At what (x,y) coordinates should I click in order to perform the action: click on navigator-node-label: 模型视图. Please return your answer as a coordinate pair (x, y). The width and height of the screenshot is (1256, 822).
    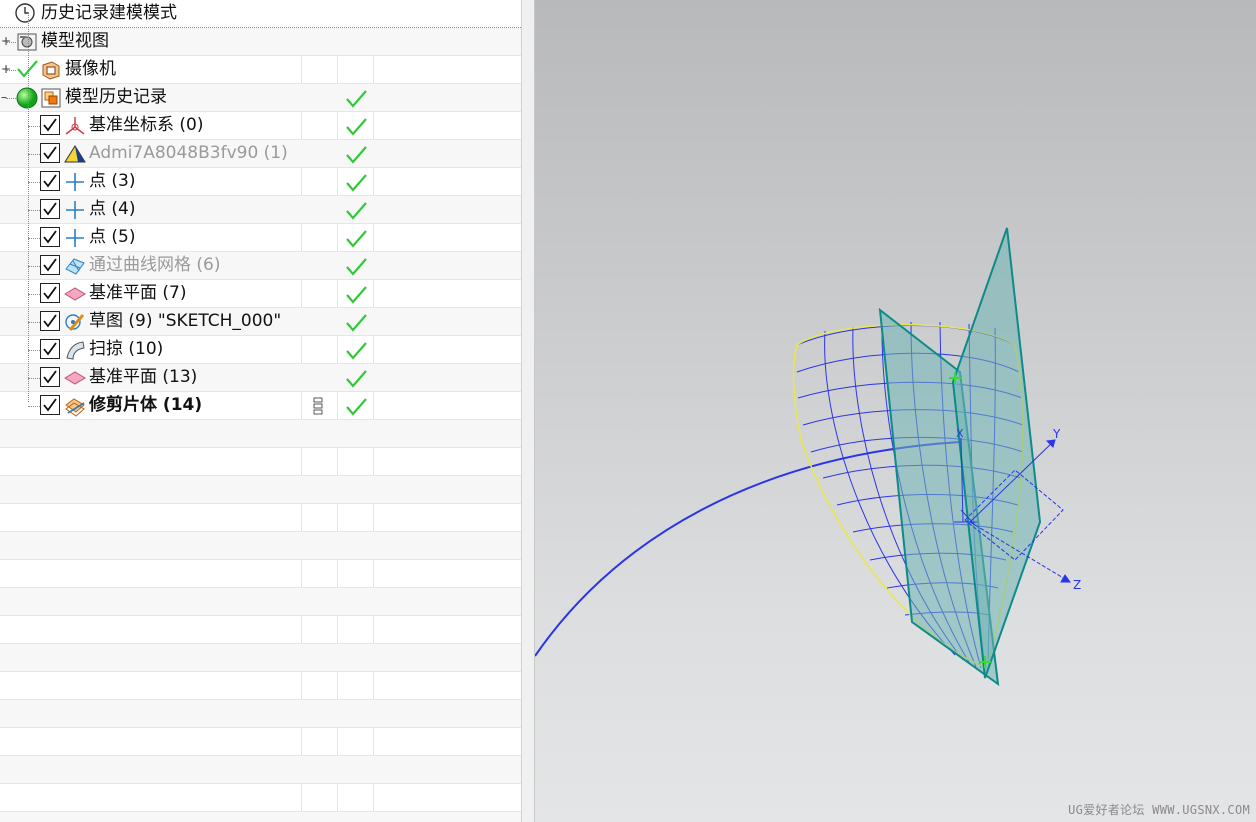
    Looking at the image, I should click on (75, 41).